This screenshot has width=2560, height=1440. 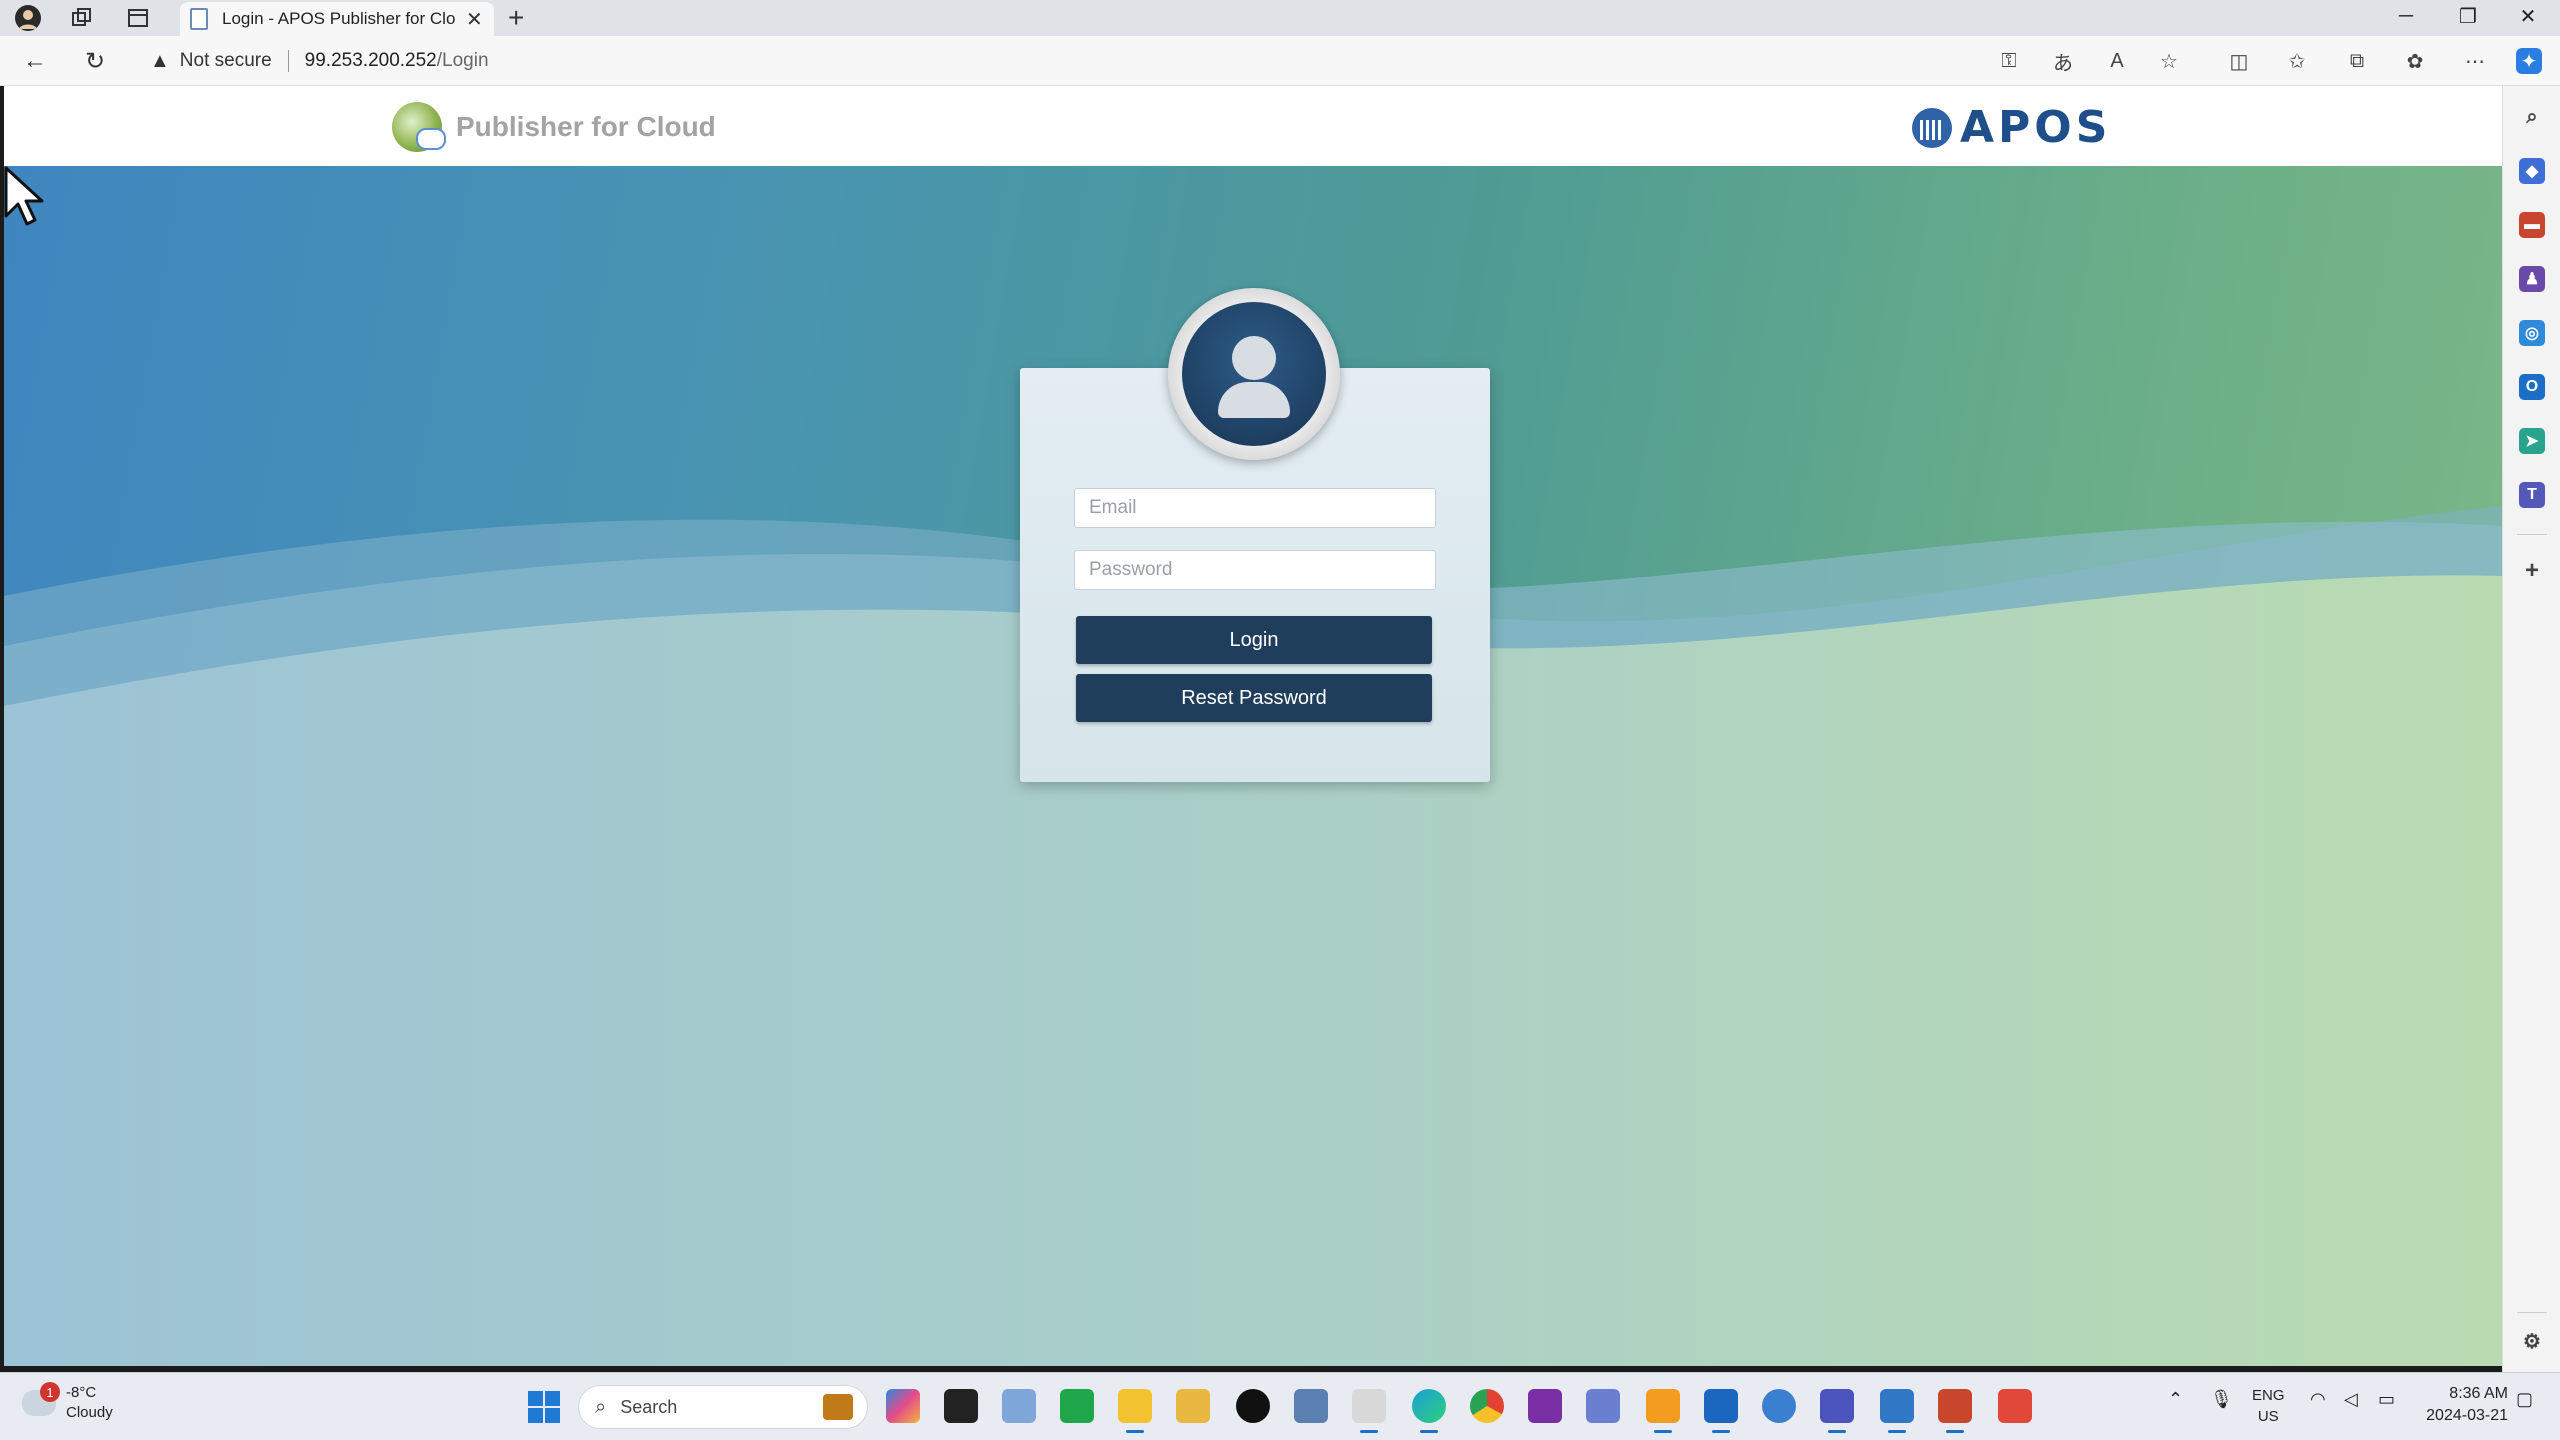 What do you see at coordinates (1077, 1406) in the screenshot?
I see `camtasia-app-icon` at bounding box center [1077, 1406].